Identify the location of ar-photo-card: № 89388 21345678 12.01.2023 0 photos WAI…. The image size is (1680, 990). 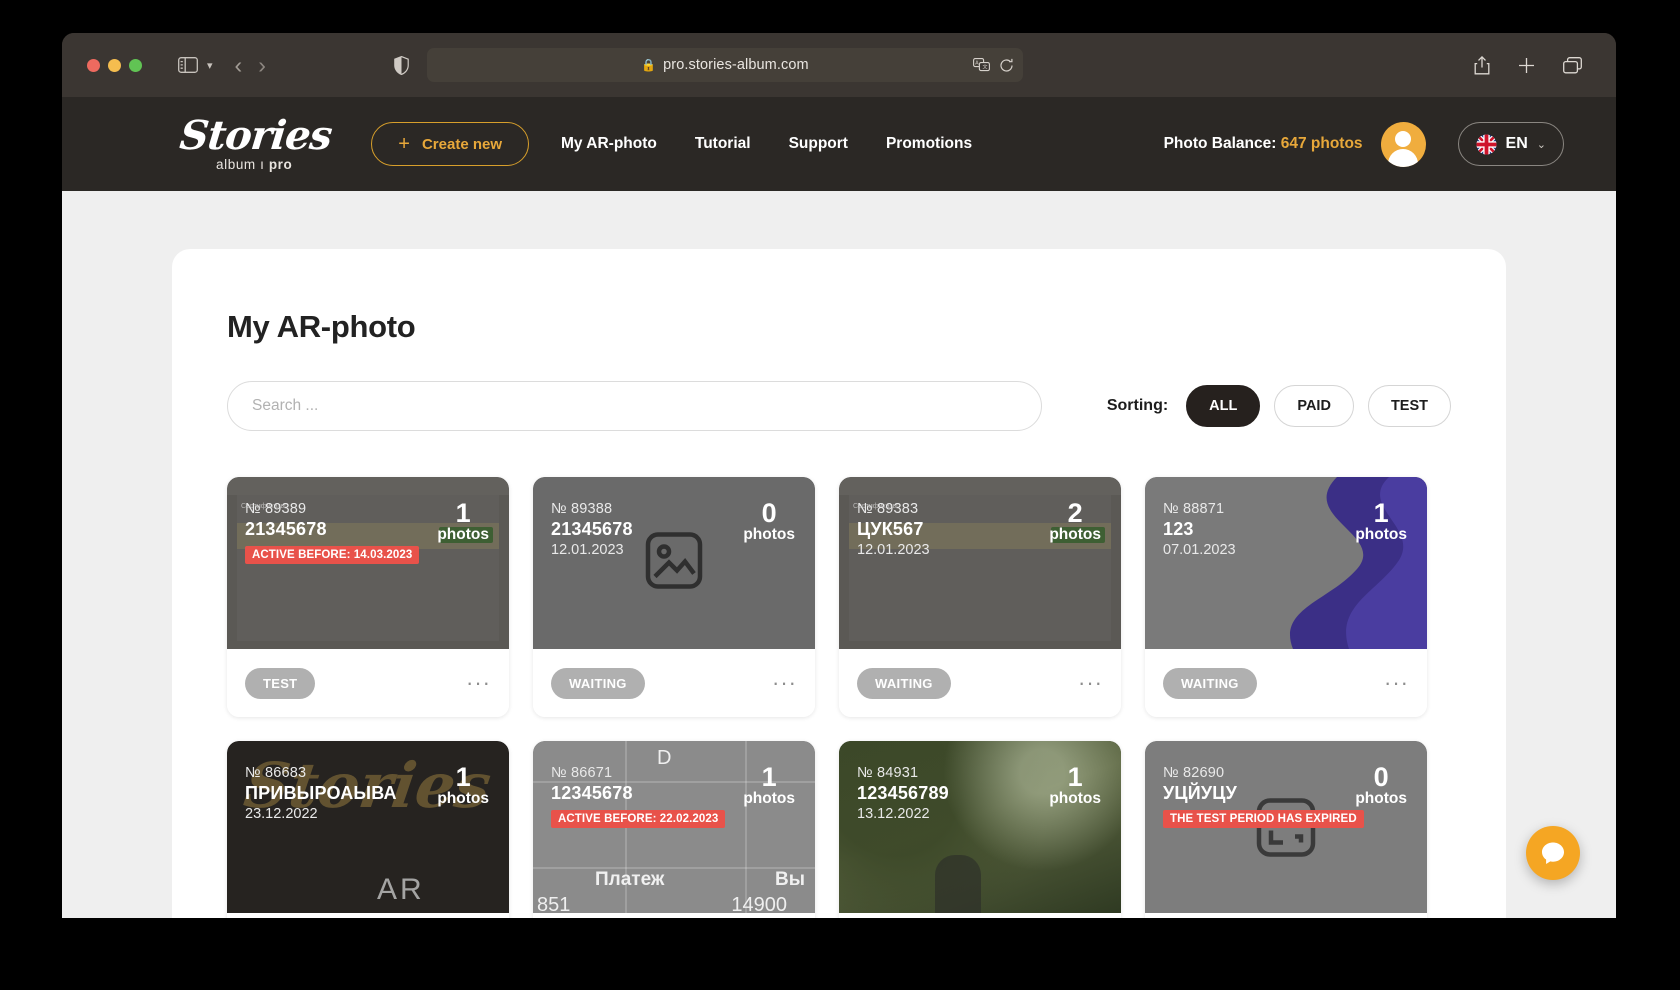
(674, 597).